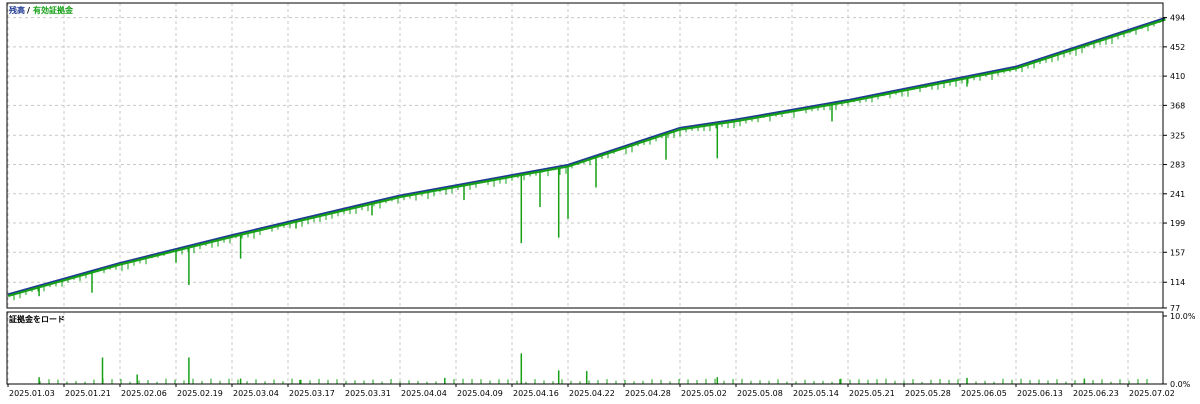 Image resolution: width=1200 pixels, height=404 pixels. Describe the element at coordinates (1177, 282) in the screenshot. I see `y-tick-label: 114` at that location.